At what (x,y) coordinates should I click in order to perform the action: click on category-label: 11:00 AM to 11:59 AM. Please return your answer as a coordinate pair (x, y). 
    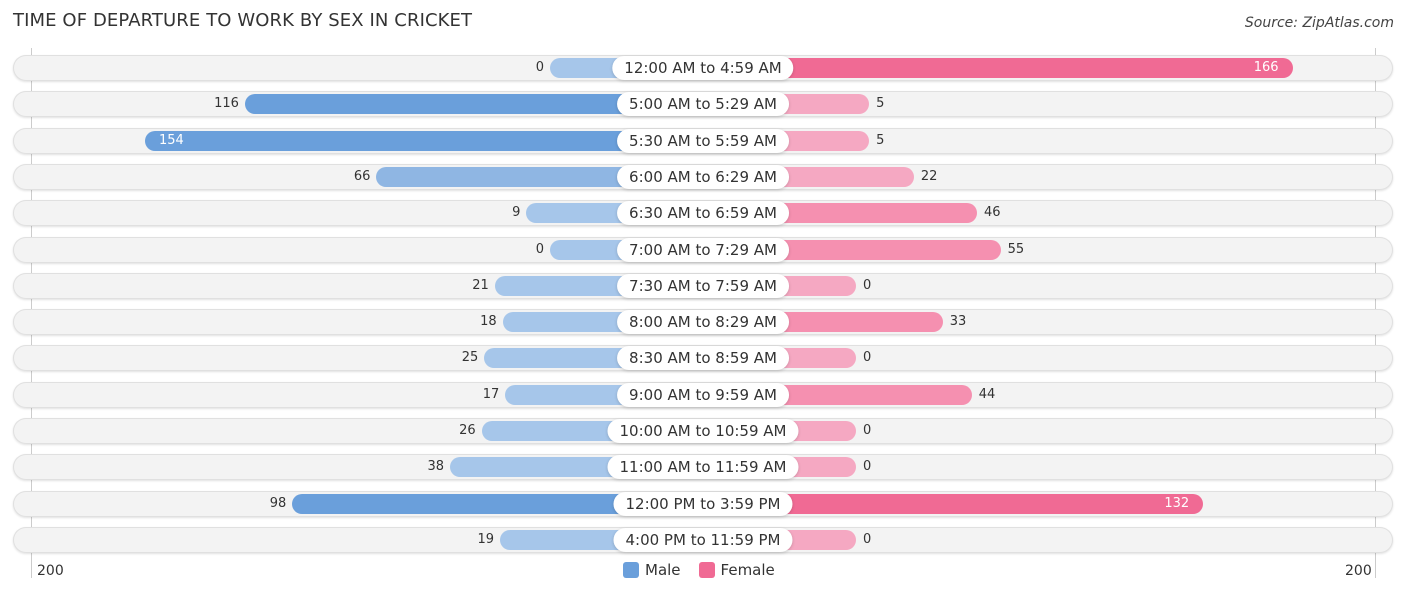
    Looking at the image, I should click on (703, 467).